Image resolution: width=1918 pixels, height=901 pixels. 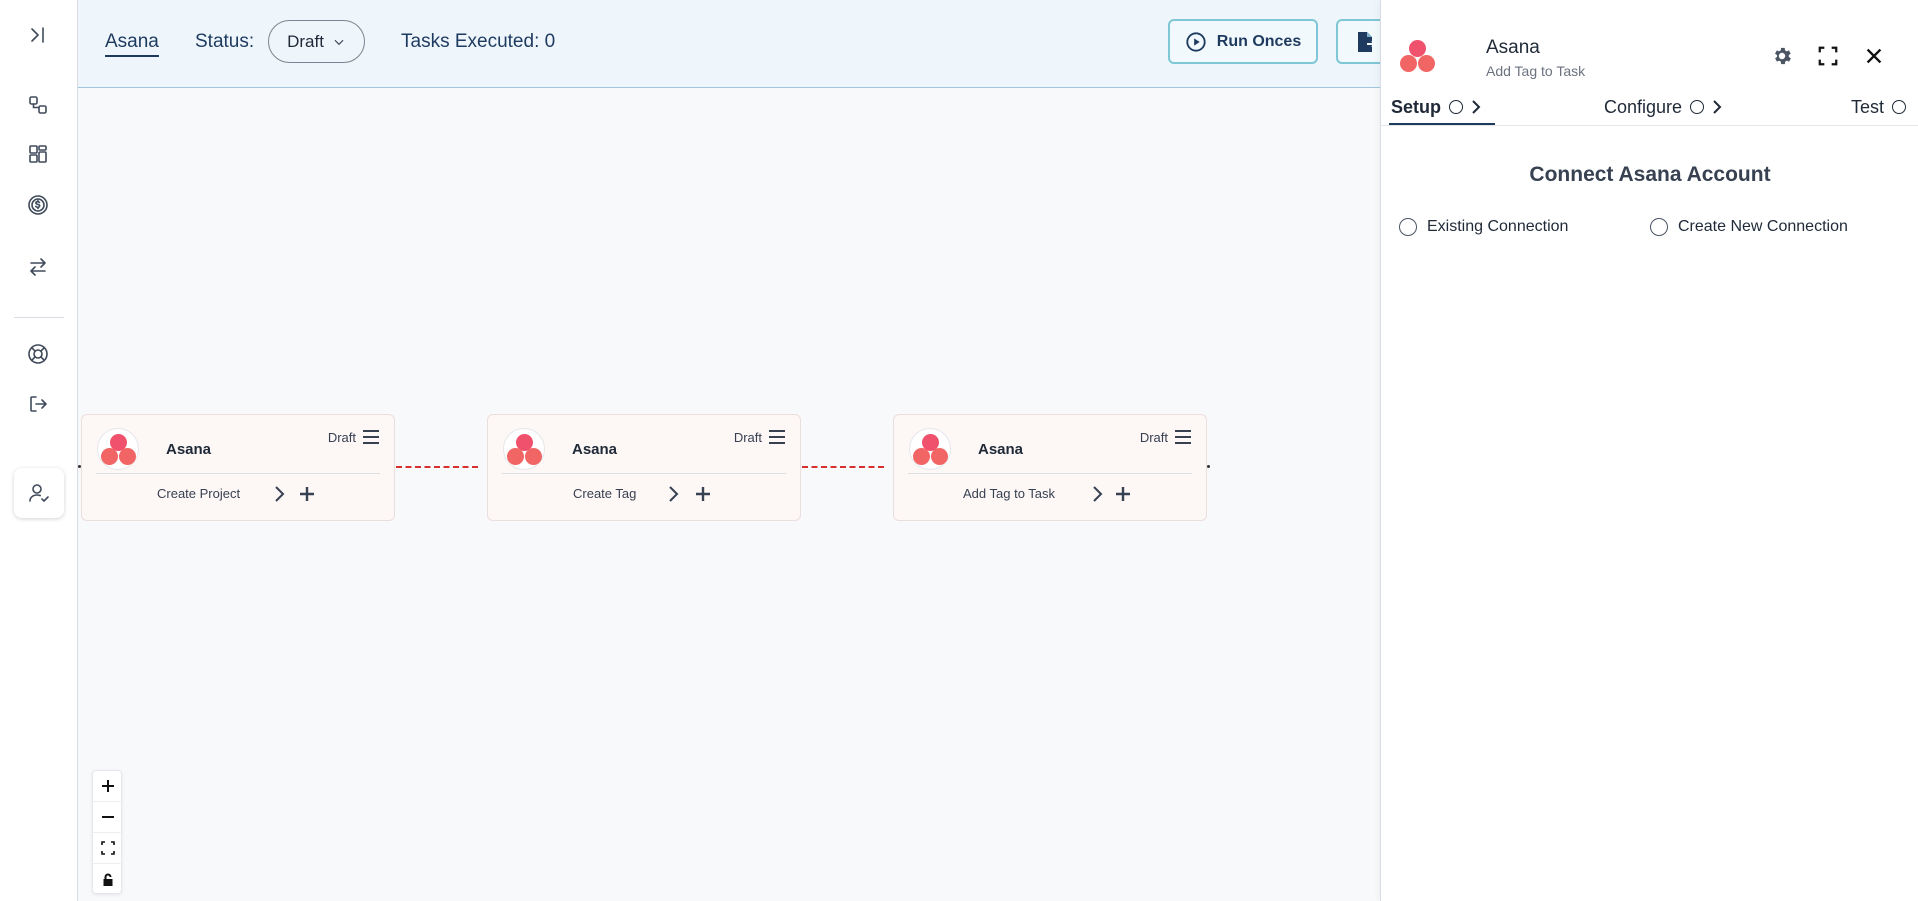 What do you see at coordinates (644, 467) in the screenshot?
I see `workflow-node-create-tag: Asana Draft Create Tag` at bounding box center [644, 467].